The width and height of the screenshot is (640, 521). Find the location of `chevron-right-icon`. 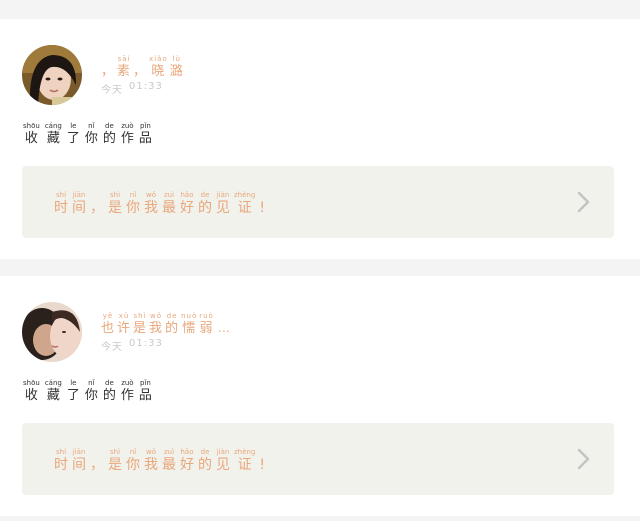

chevron-right-icon is located at coordinates (583, 202).